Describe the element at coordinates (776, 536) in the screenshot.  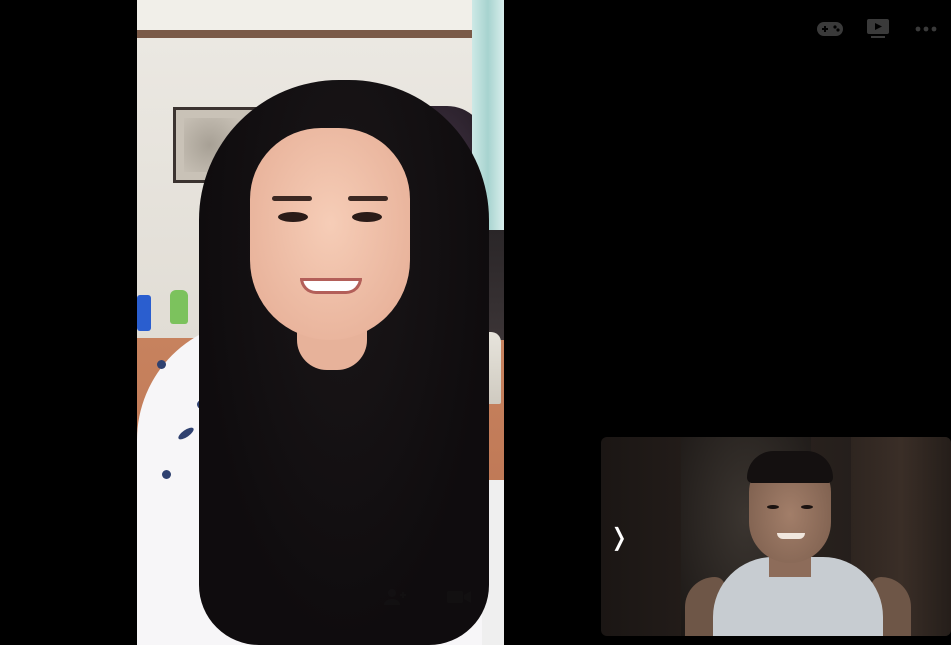
I see `self-view-video: ❭` at that location.